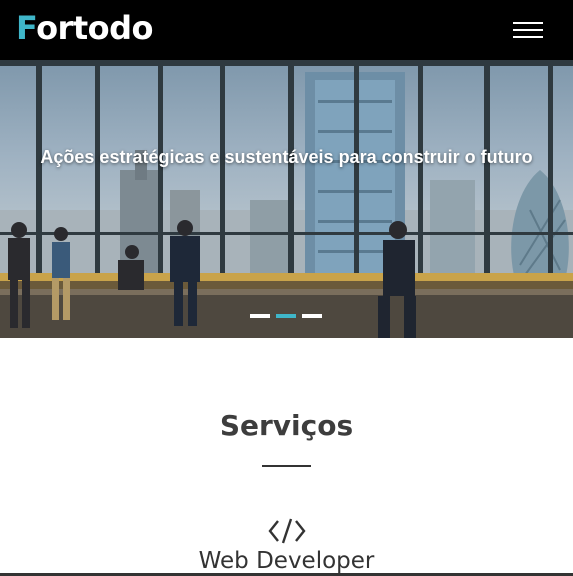 Image resolution: width=573 pixels, height=576 pixels. I want to click on logo-text: ortodo, so click(94, 28).